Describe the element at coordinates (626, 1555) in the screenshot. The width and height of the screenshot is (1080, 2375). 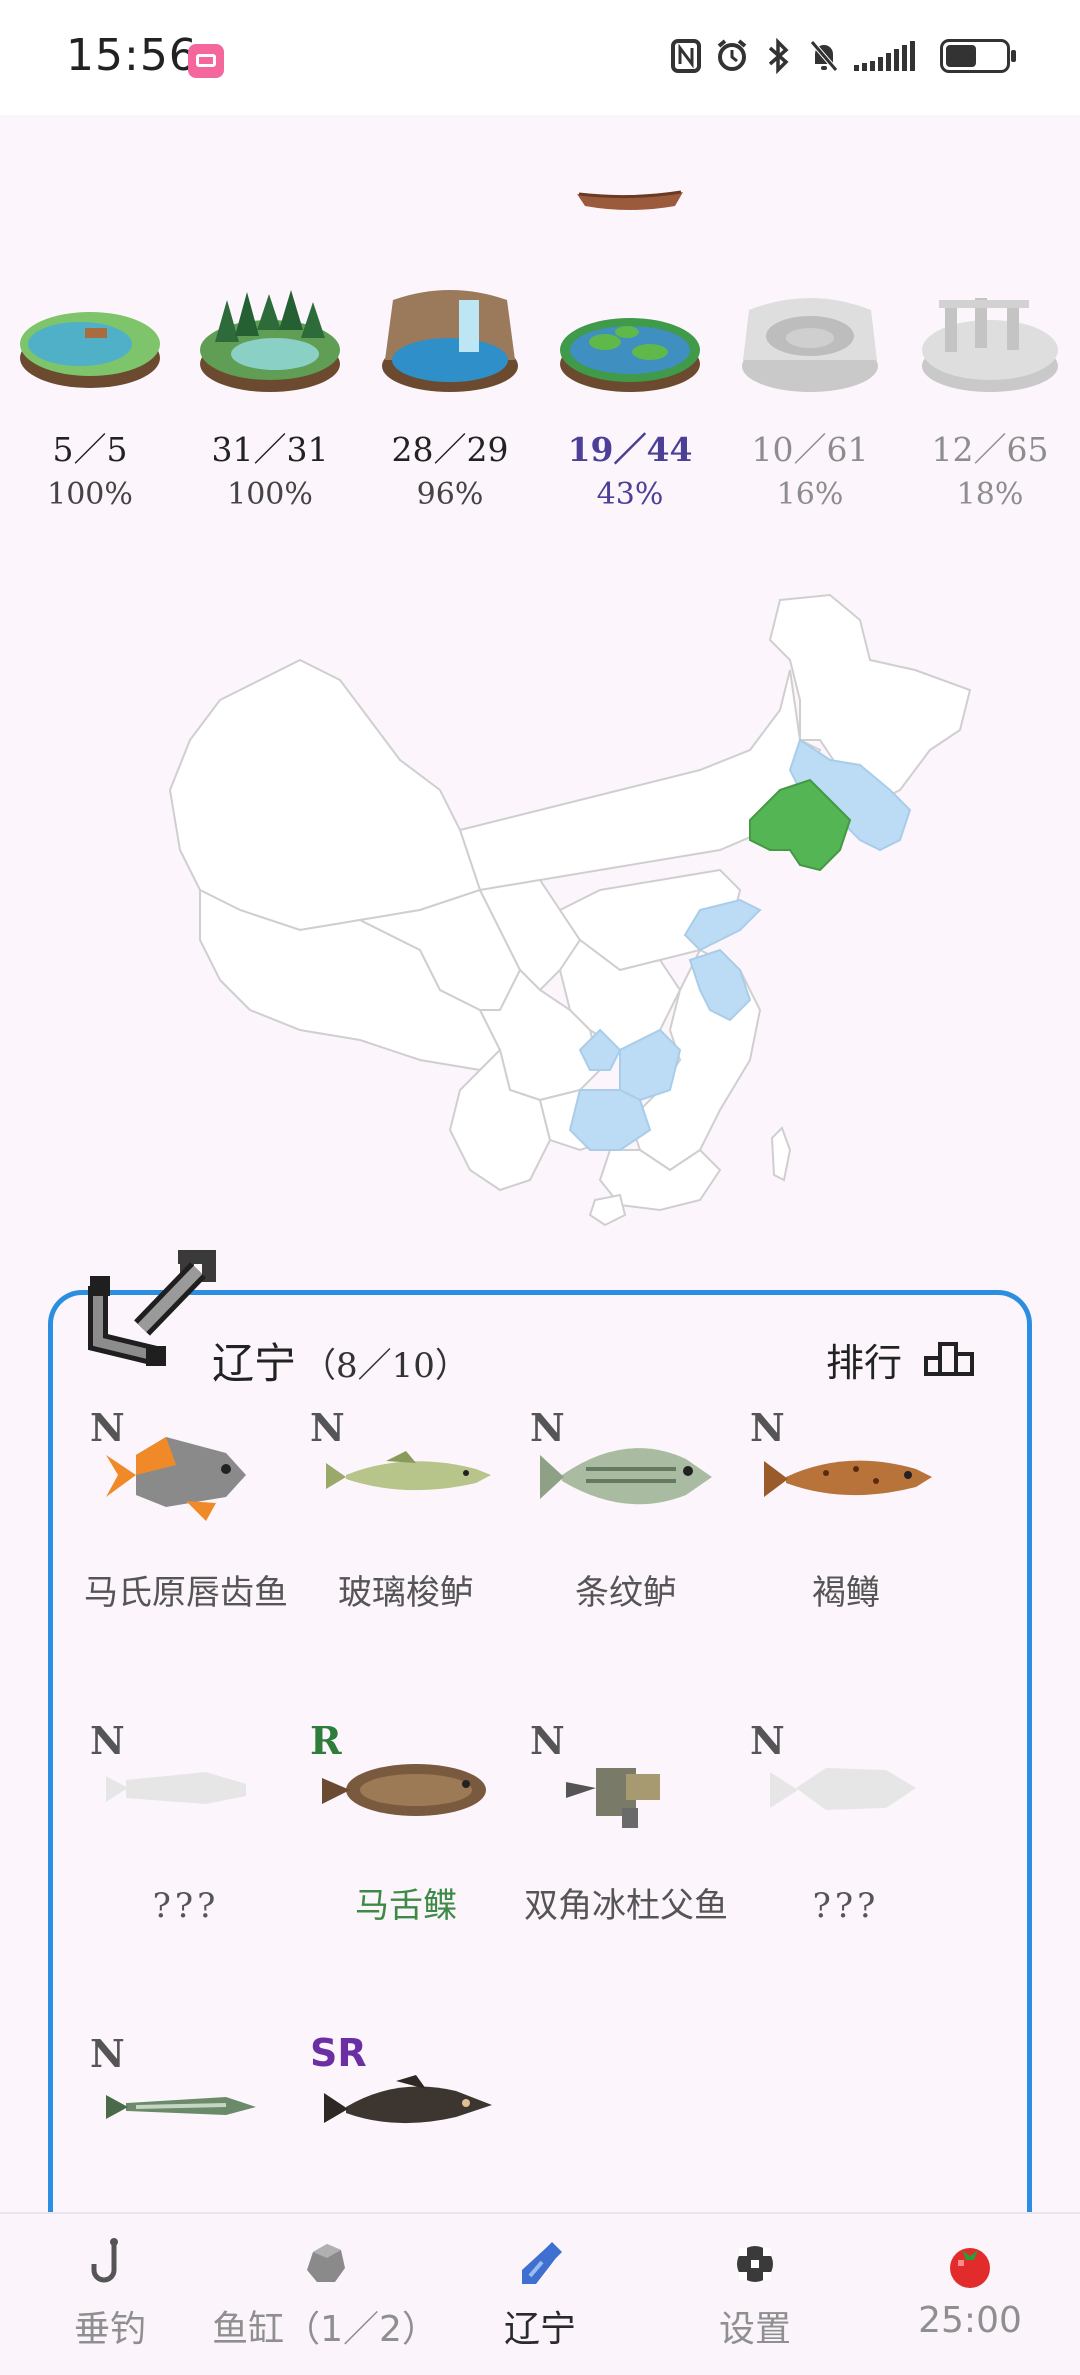
I see `fish-card: N 条纹鲈` at that location.